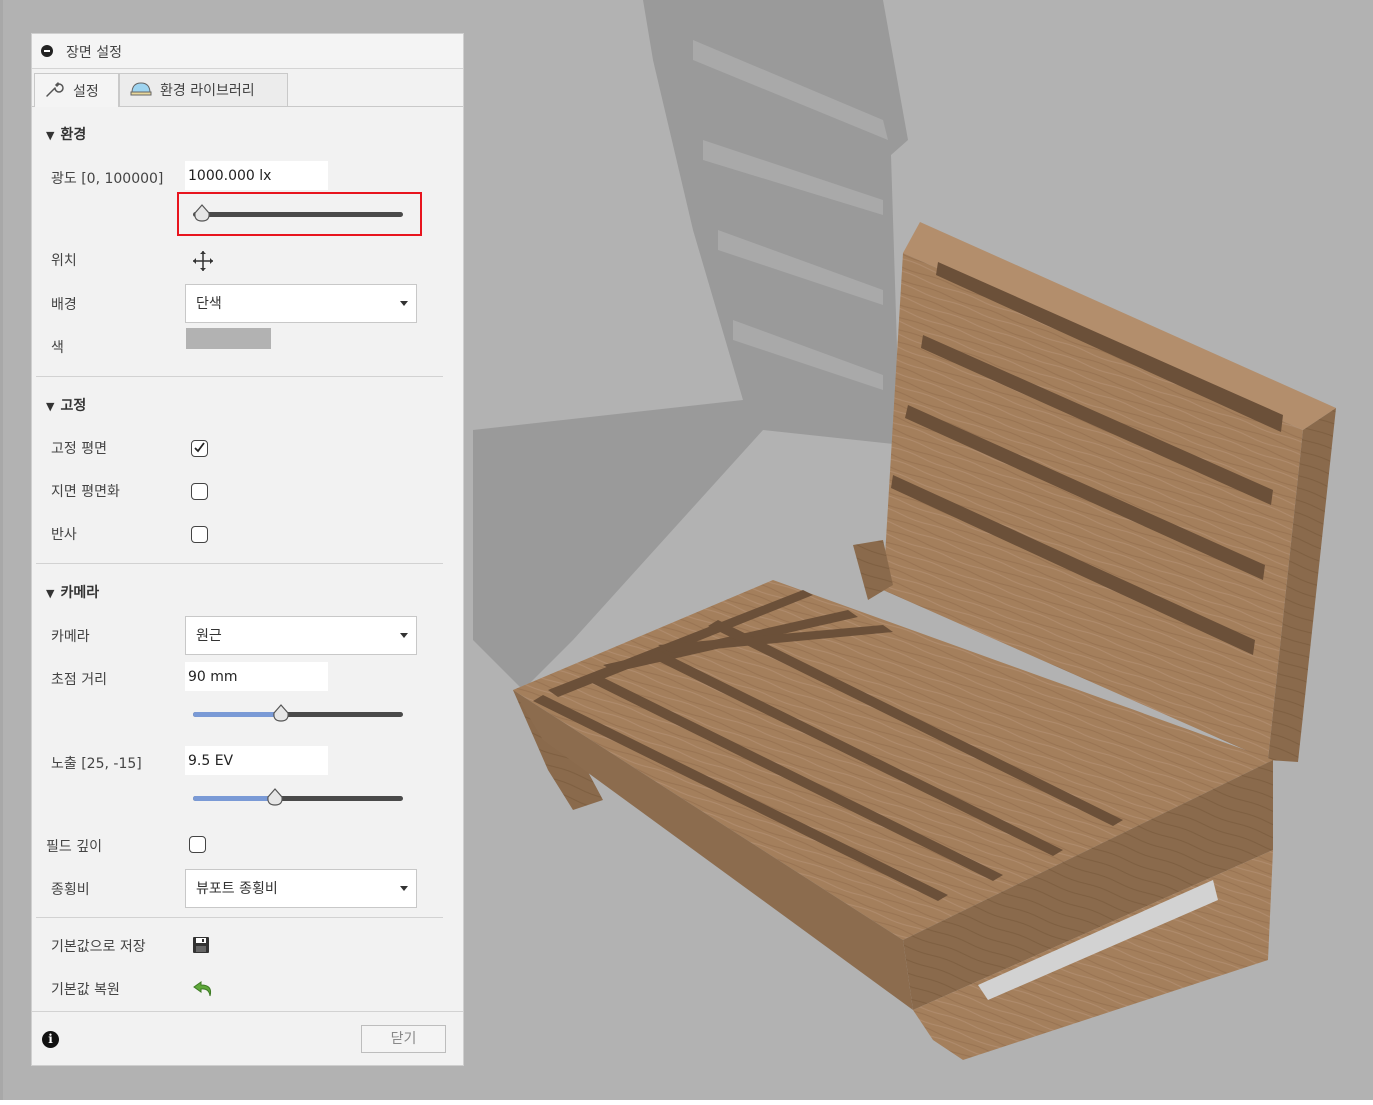 The width and height of the screenshot is (1373, 1105). I want to click on depth-of-field-checkbox, so click(197, 844).